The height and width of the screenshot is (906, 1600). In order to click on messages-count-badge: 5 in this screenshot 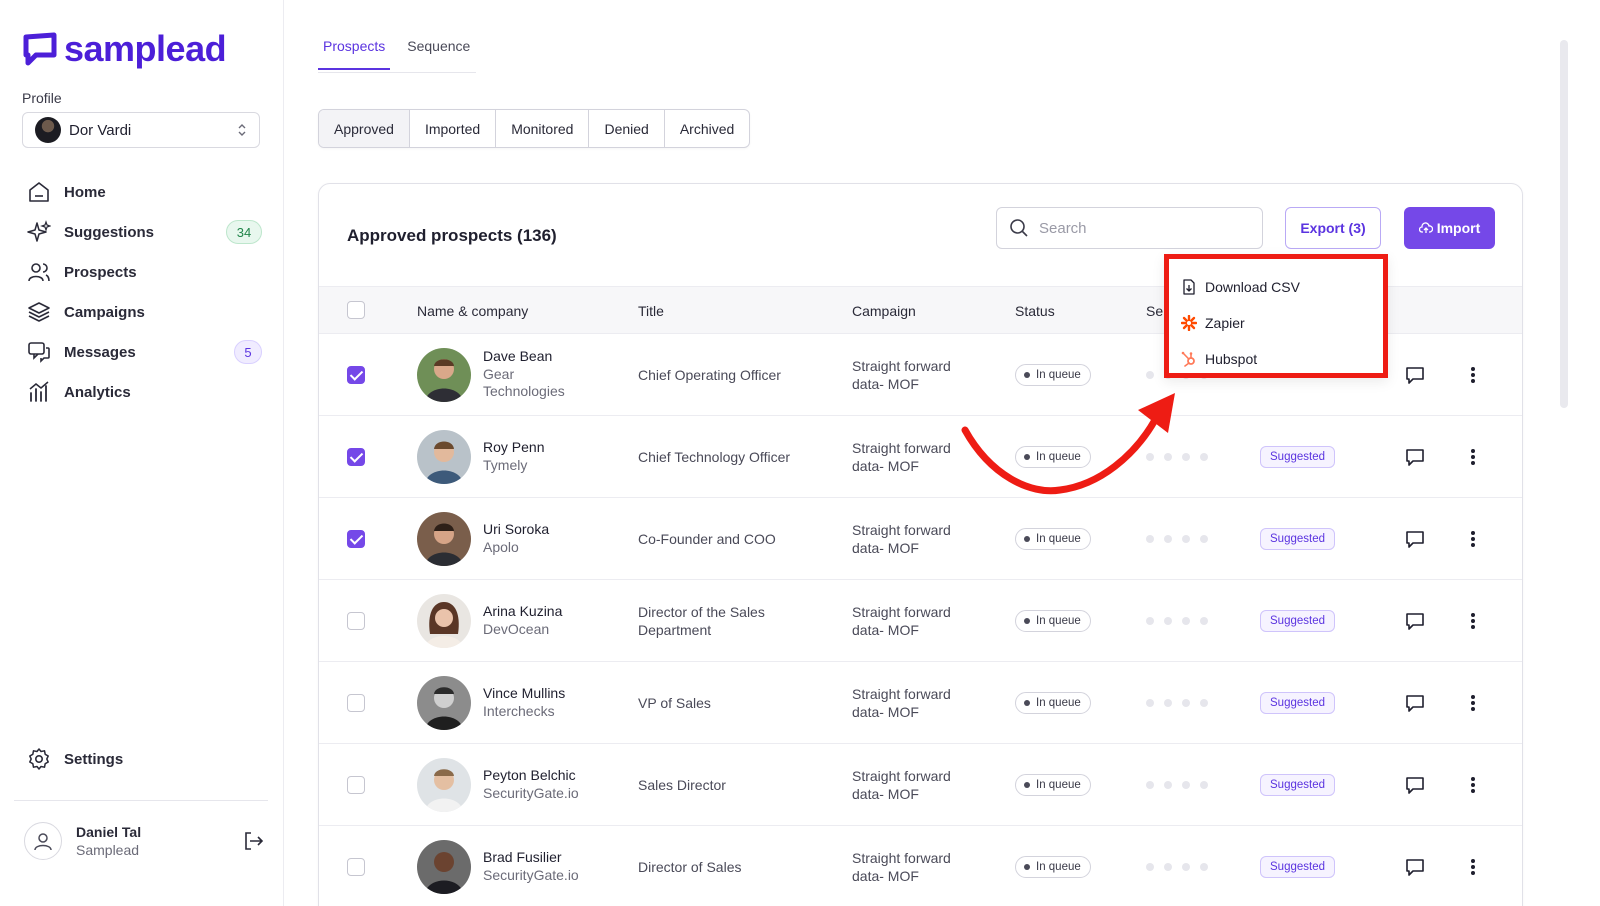, I will do `click(248, 352)`.